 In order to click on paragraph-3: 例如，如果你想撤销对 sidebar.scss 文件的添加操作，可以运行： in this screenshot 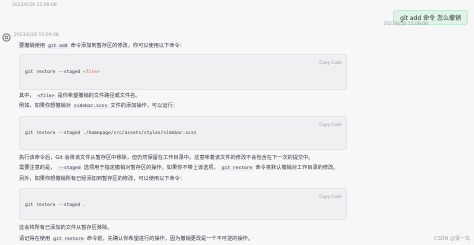, I will do `click(98, 106)`.